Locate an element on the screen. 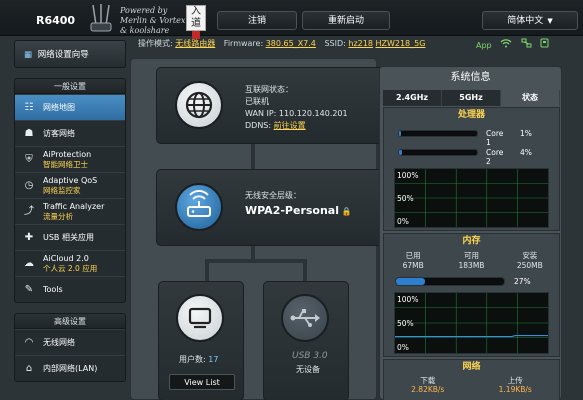 The image size is (583, 400). tools-icon: ✎ is located at coordinates (29, 289).